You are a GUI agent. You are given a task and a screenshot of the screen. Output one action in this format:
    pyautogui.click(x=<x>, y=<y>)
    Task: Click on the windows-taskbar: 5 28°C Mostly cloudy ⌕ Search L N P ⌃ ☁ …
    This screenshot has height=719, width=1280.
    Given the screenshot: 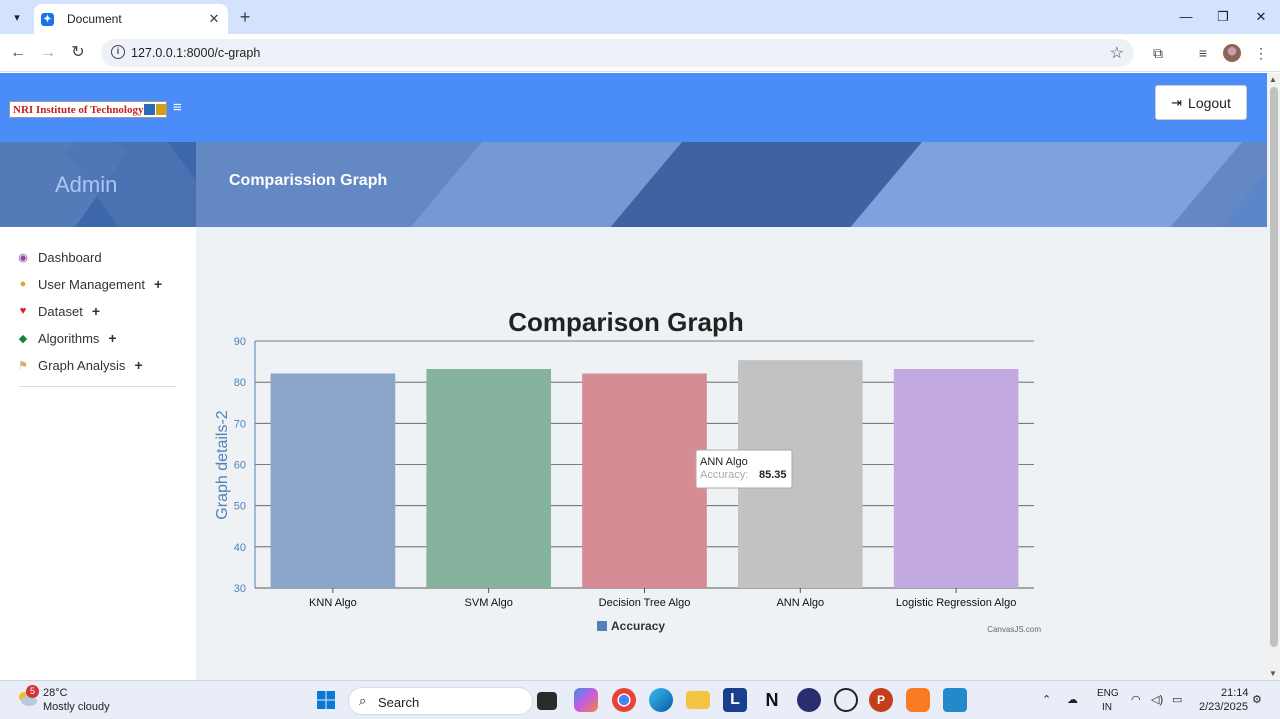 What is the action you would take?
    pyautogui.click(x=640, y=699)
    